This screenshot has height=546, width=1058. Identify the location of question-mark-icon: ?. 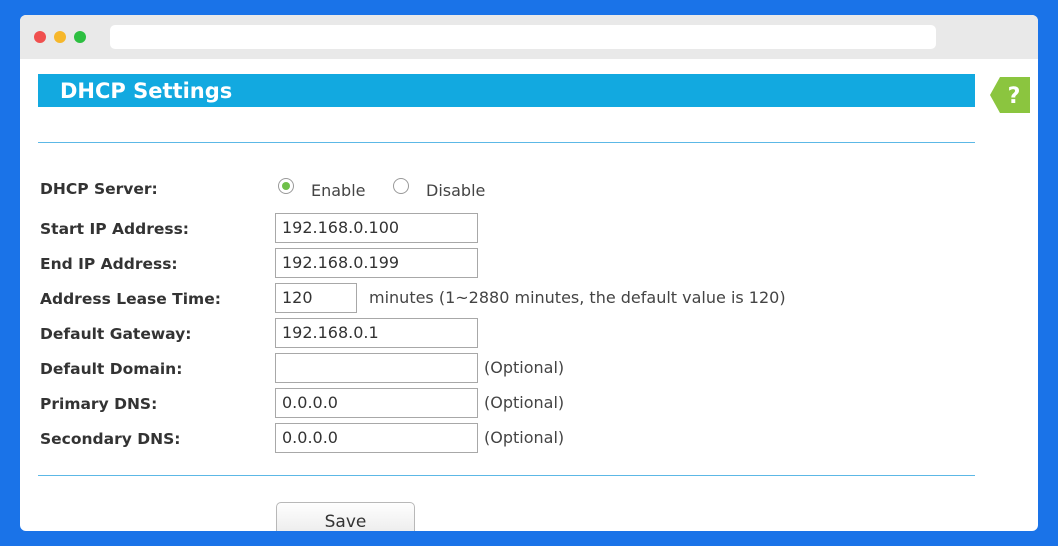
(1010, 95).